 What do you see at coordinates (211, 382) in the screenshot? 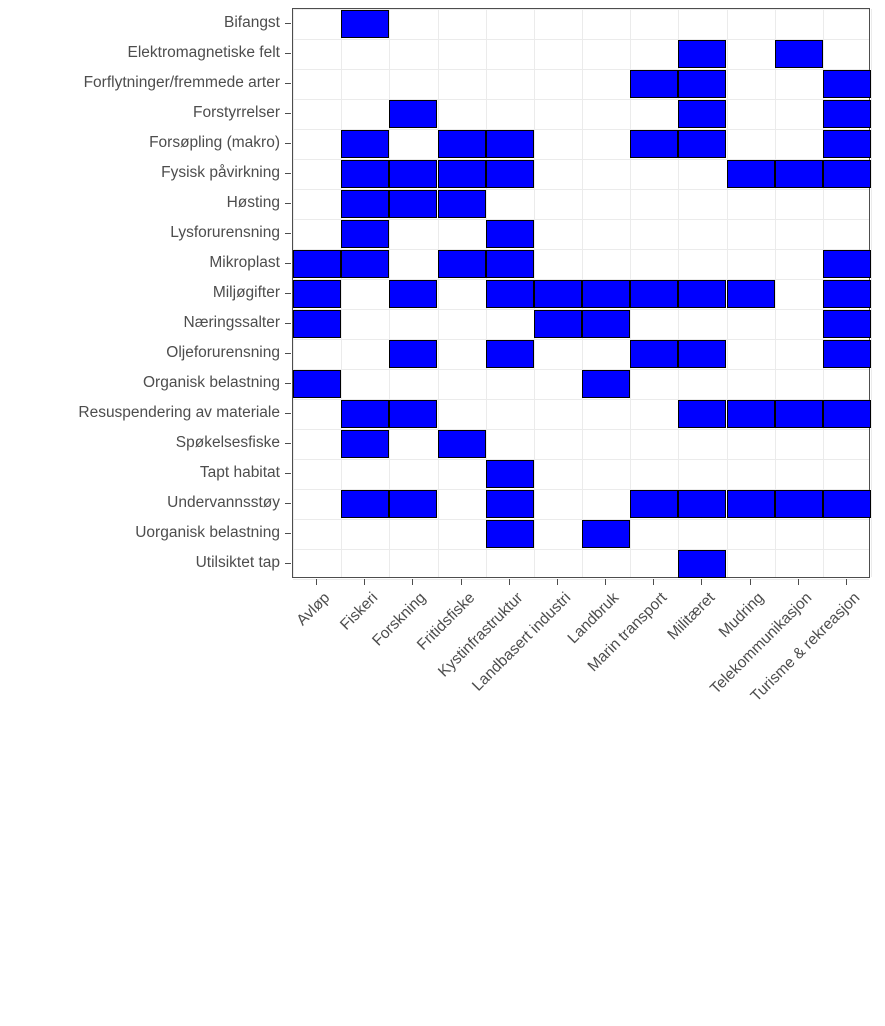
I see `y-axis-tick-label: Organisk belastning` at bounding box center [211, 382].